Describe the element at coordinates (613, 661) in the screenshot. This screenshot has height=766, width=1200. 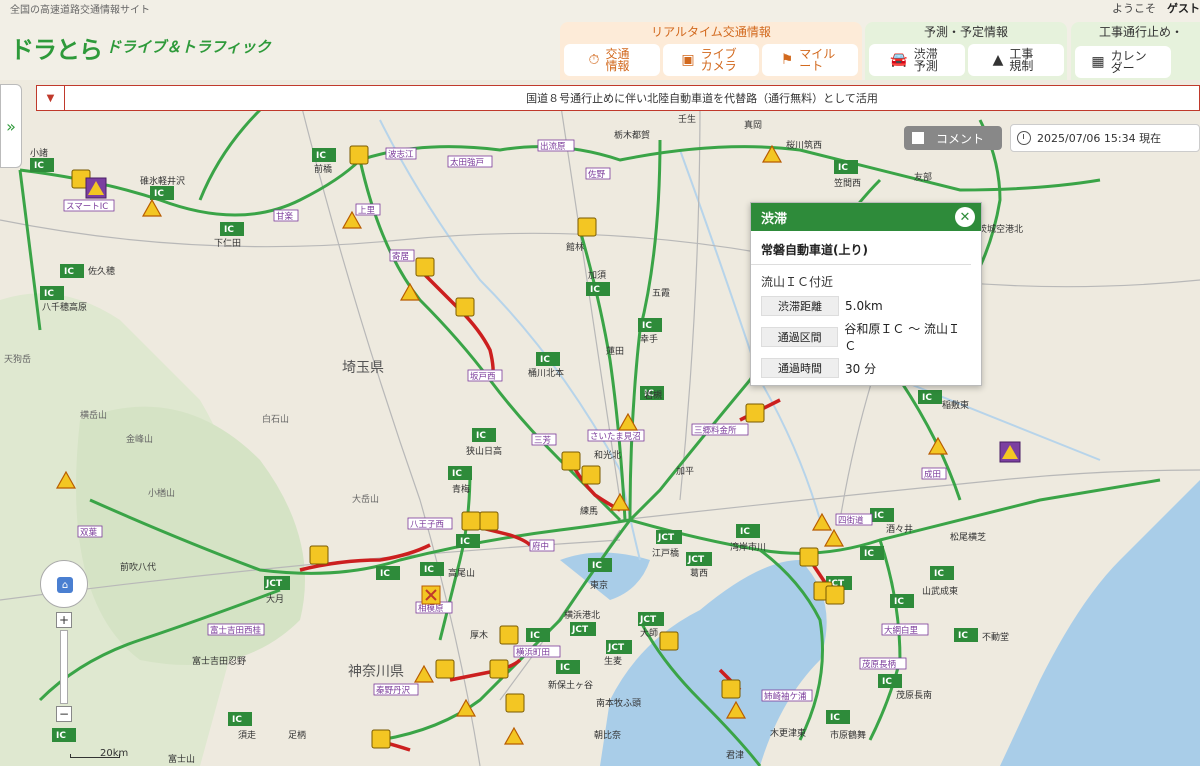
I see `svg-text: 生麦` at that location.